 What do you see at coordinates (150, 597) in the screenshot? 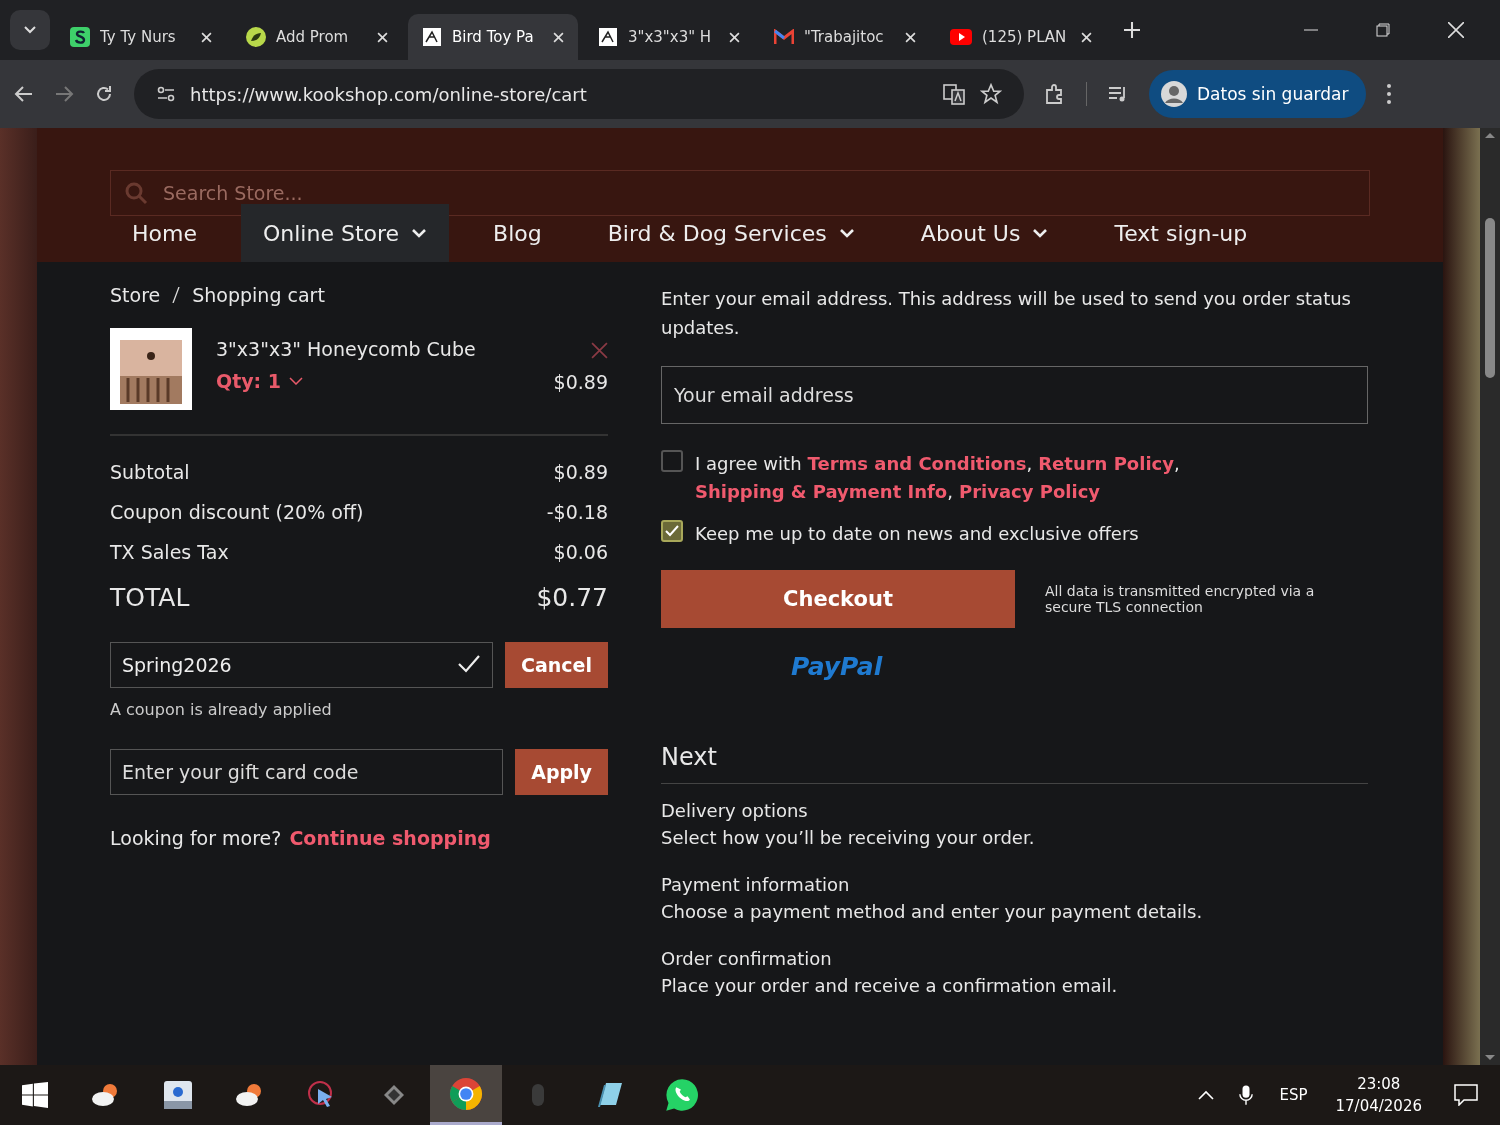
I see `total-label: TOTAL` at bounding box center [150, 597].